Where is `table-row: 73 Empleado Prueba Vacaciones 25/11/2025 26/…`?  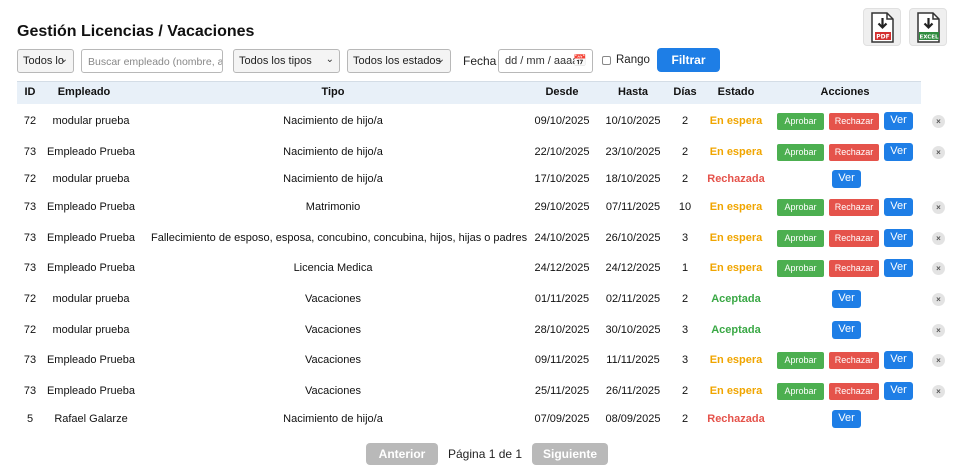
table-row: 73 Empleado Prueba Vacaciones 25/11/2025 26/… is located at coordinates (487, 392).